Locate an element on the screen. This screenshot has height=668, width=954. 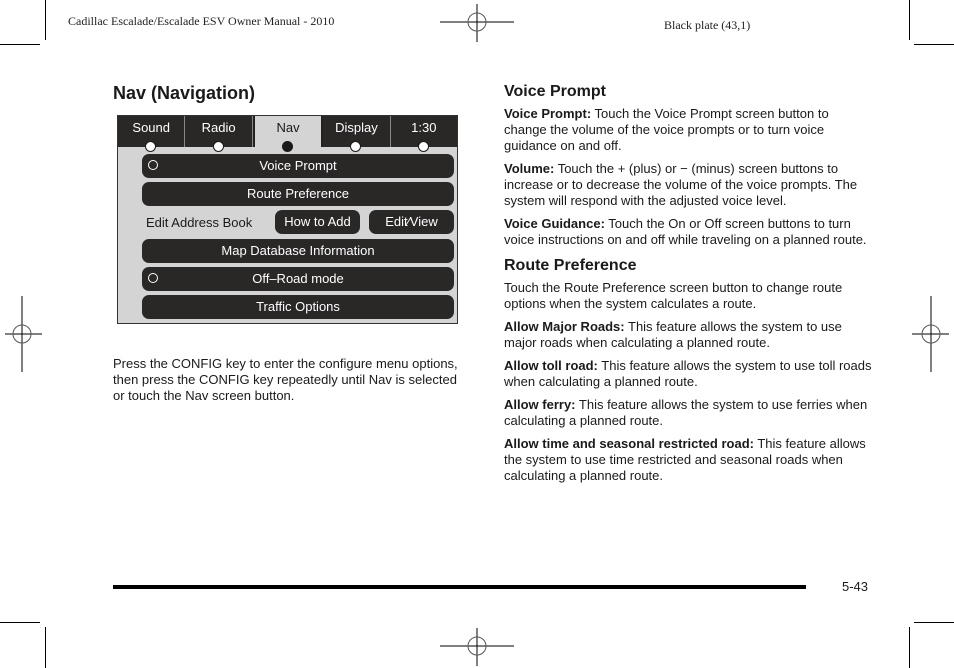
tab-clock: 1:30 is located at coordinates (424, 134).